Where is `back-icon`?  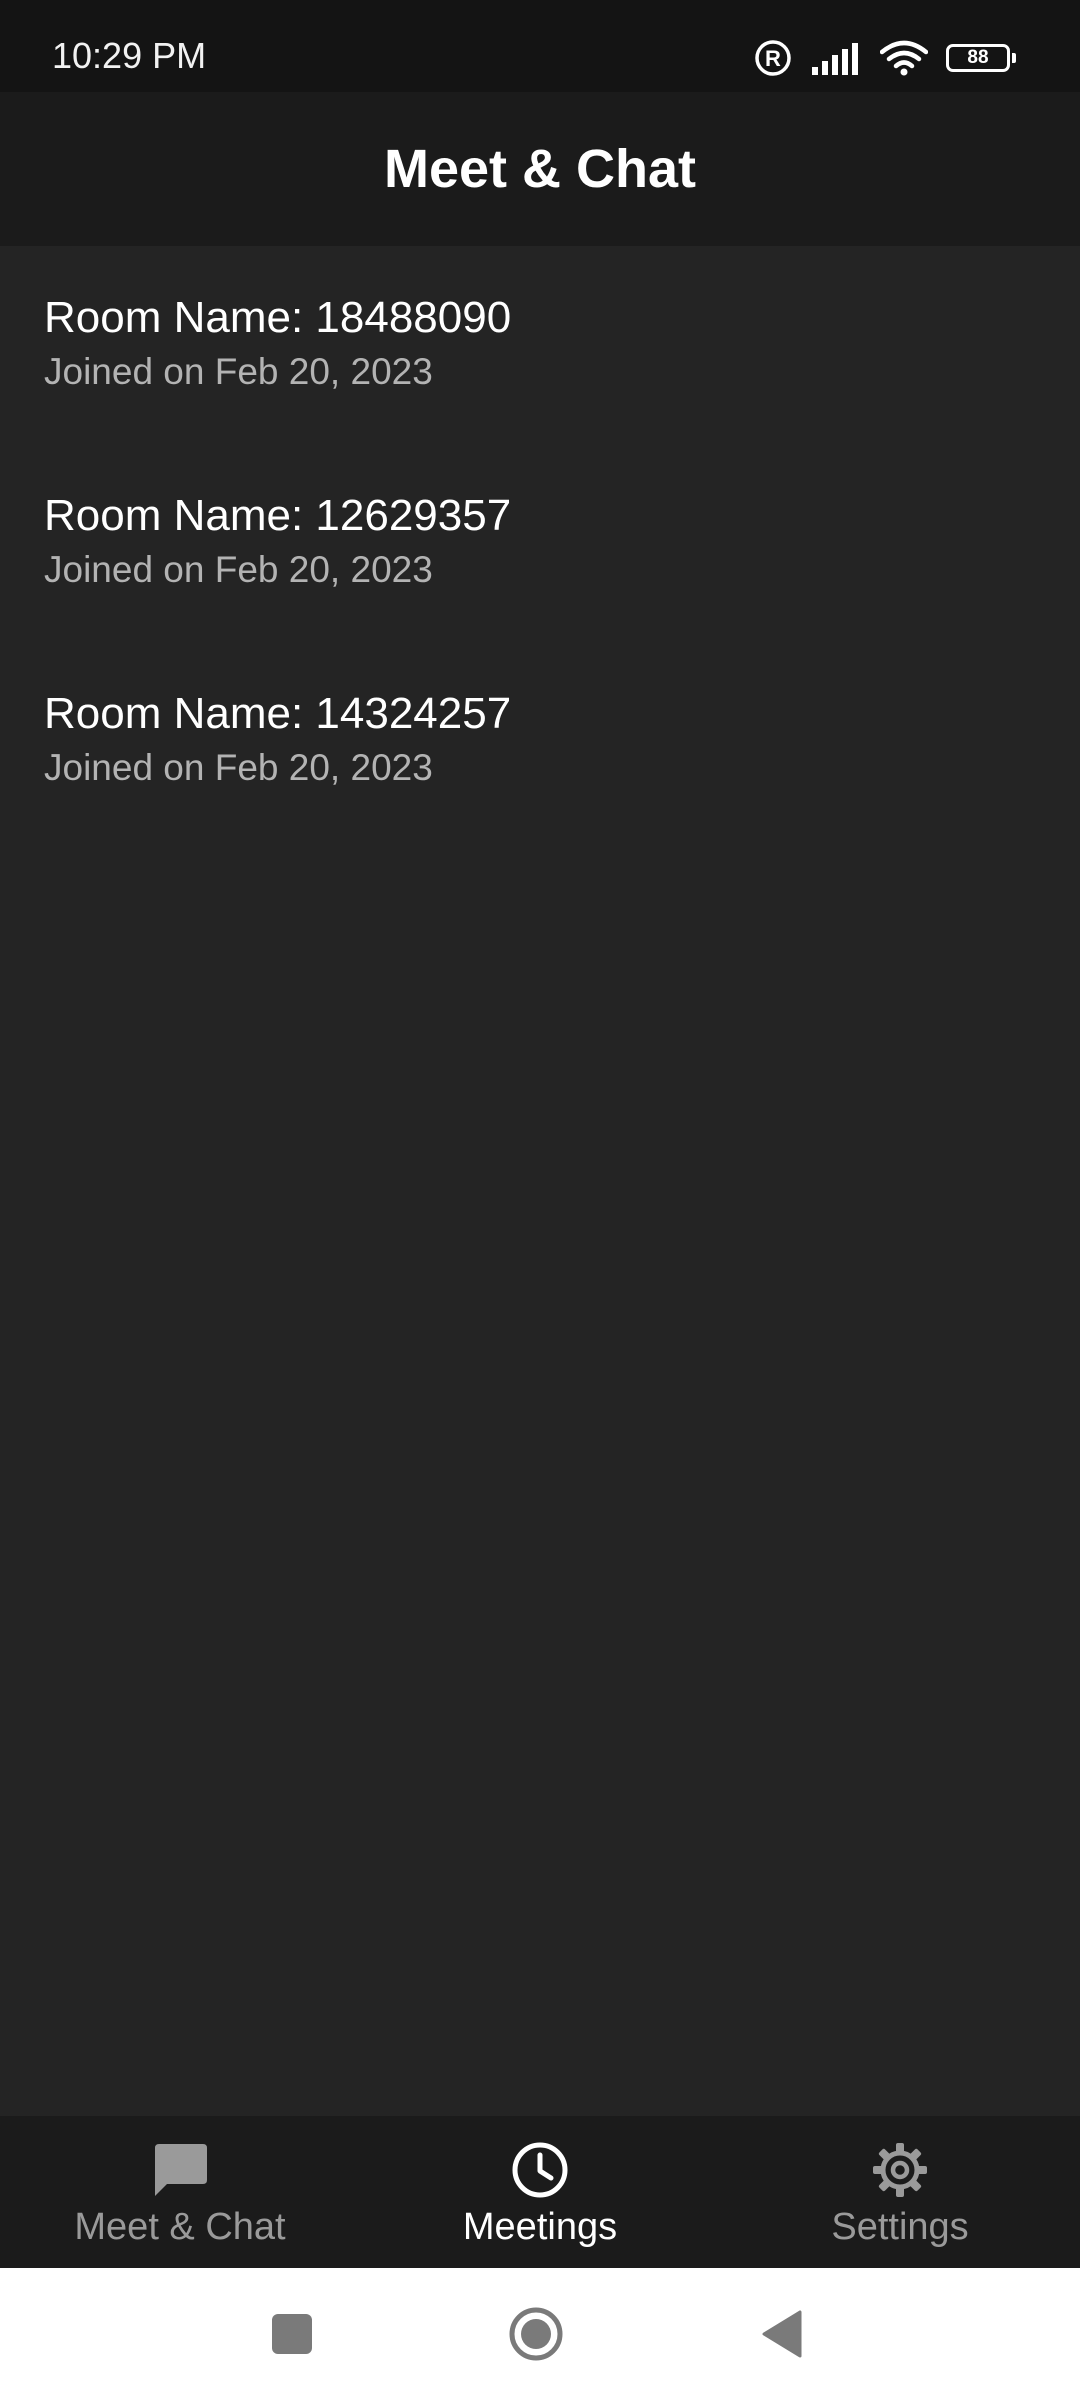 back-icon is located at coordinates (782, 2334).